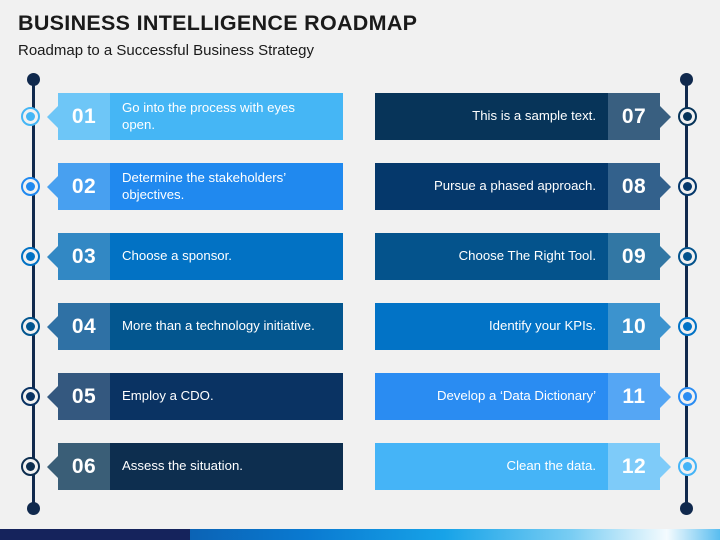  I want to click on step-number-03: 03, so click(84, 256).